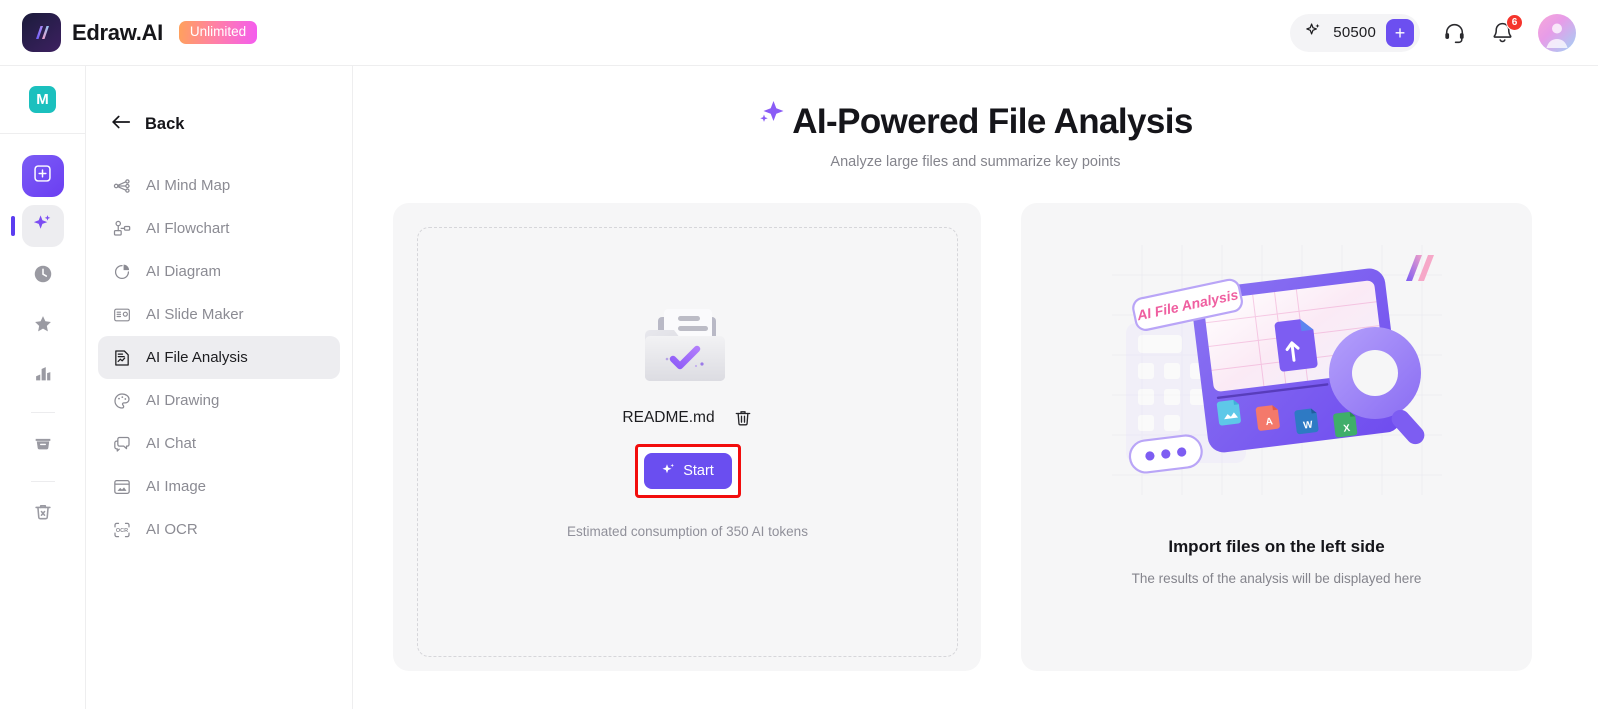 The height and width of the screenshot is (709, 1598). What do you see at coordinates (1557, 32) in the screenshot?
I see `avatar` at bounding box center [1557, 32].